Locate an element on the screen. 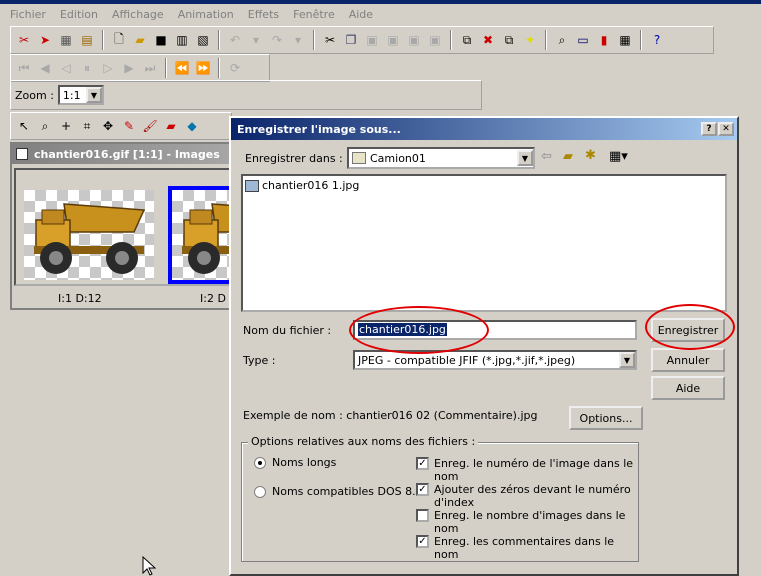 Image resolution: width=761 pixels, height=576 pixels. grid-icon: ▦ is located at coordinates (625, 40).